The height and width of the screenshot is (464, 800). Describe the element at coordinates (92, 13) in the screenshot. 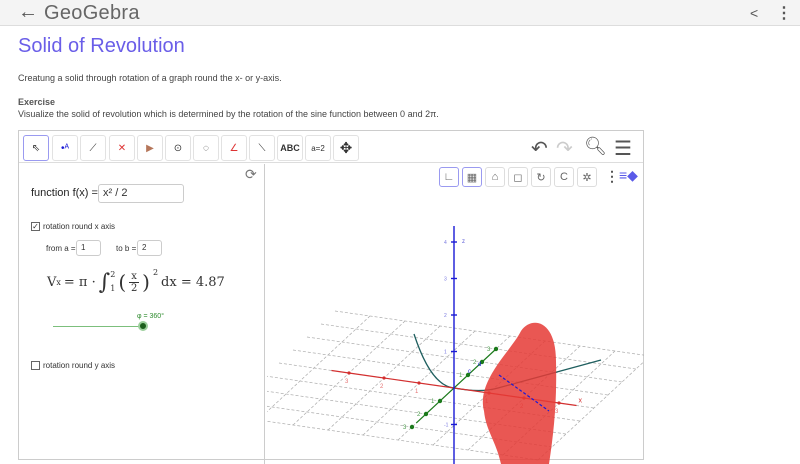

I see `geogebra-logo: GeoGebra` at that location.